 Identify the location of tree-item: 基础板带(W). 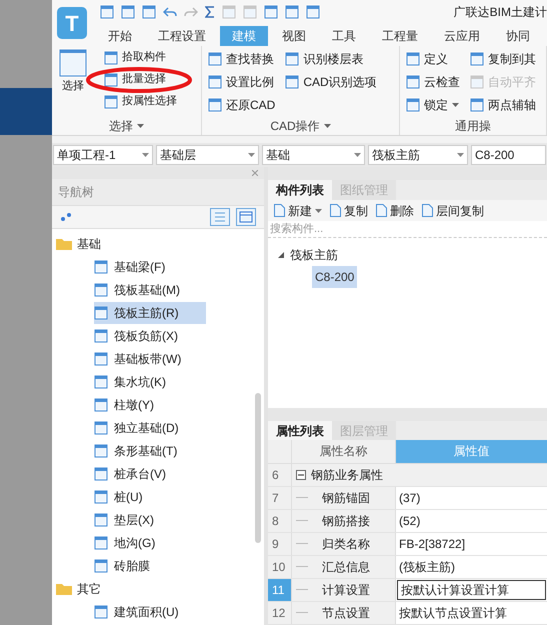
(150, 359).